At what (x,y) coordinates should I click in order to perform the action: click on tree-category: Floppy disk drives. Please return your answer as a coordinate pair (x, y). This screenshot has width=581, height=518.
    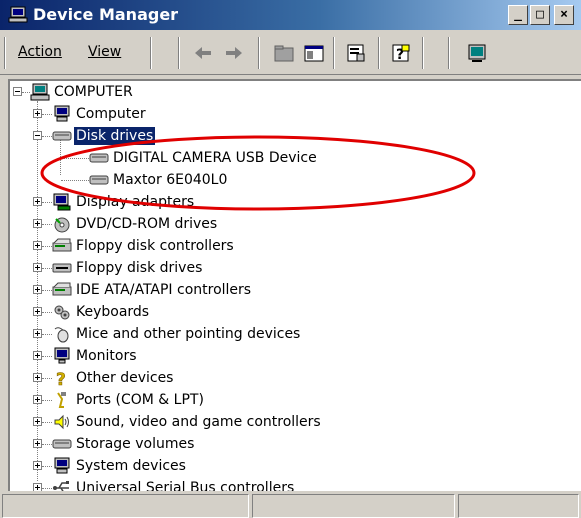
    Looking at the image, I should click on (295, 269).